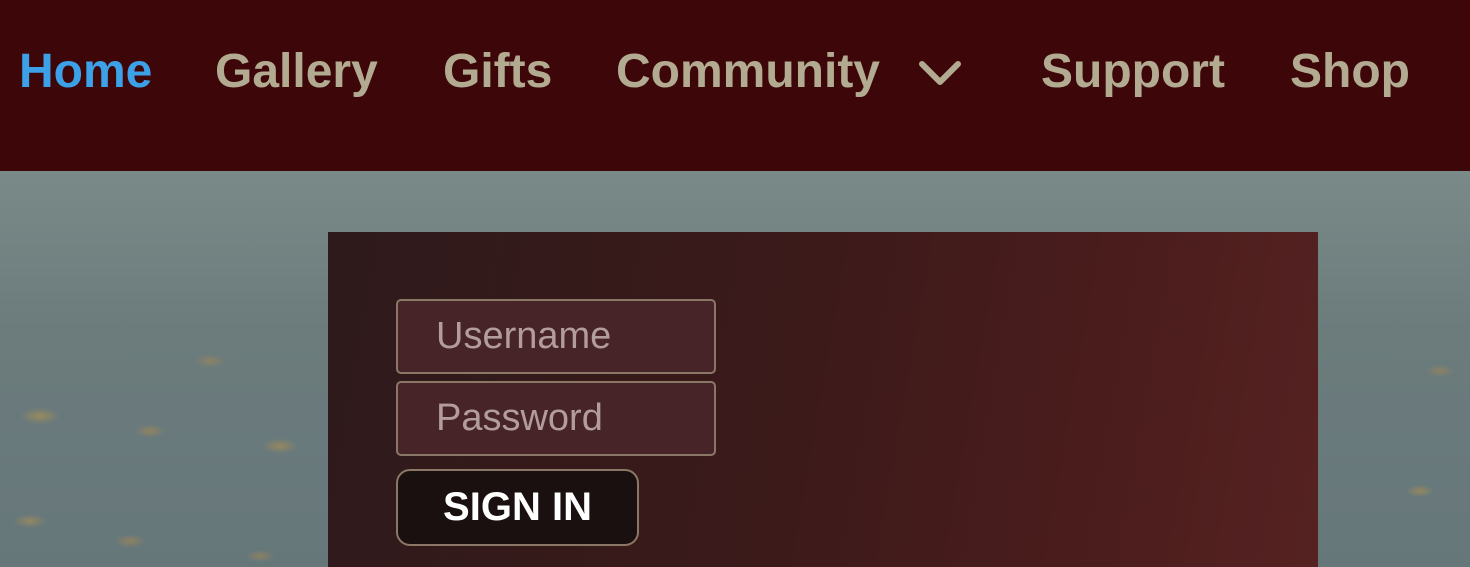 This screenshot has height=567, width=1470. Describe the element at coordinates (556, 418) in the screenshot. I see `password-input` at that location.